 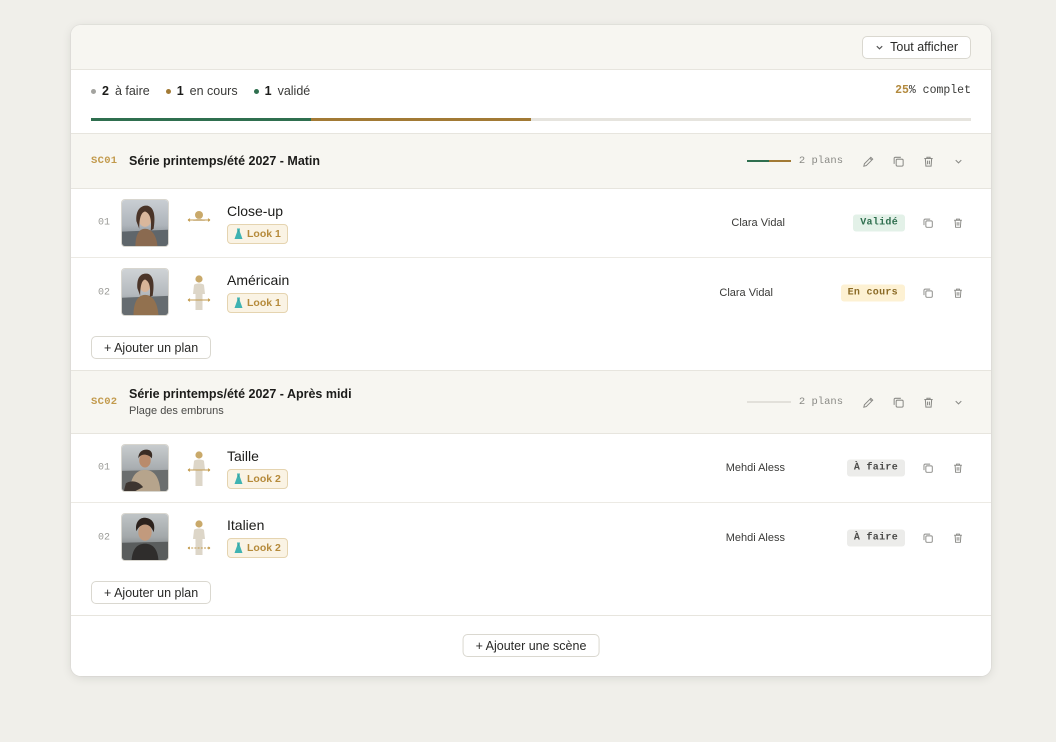 I want to click on knee-framing-icon, so click(x=199, y=537).